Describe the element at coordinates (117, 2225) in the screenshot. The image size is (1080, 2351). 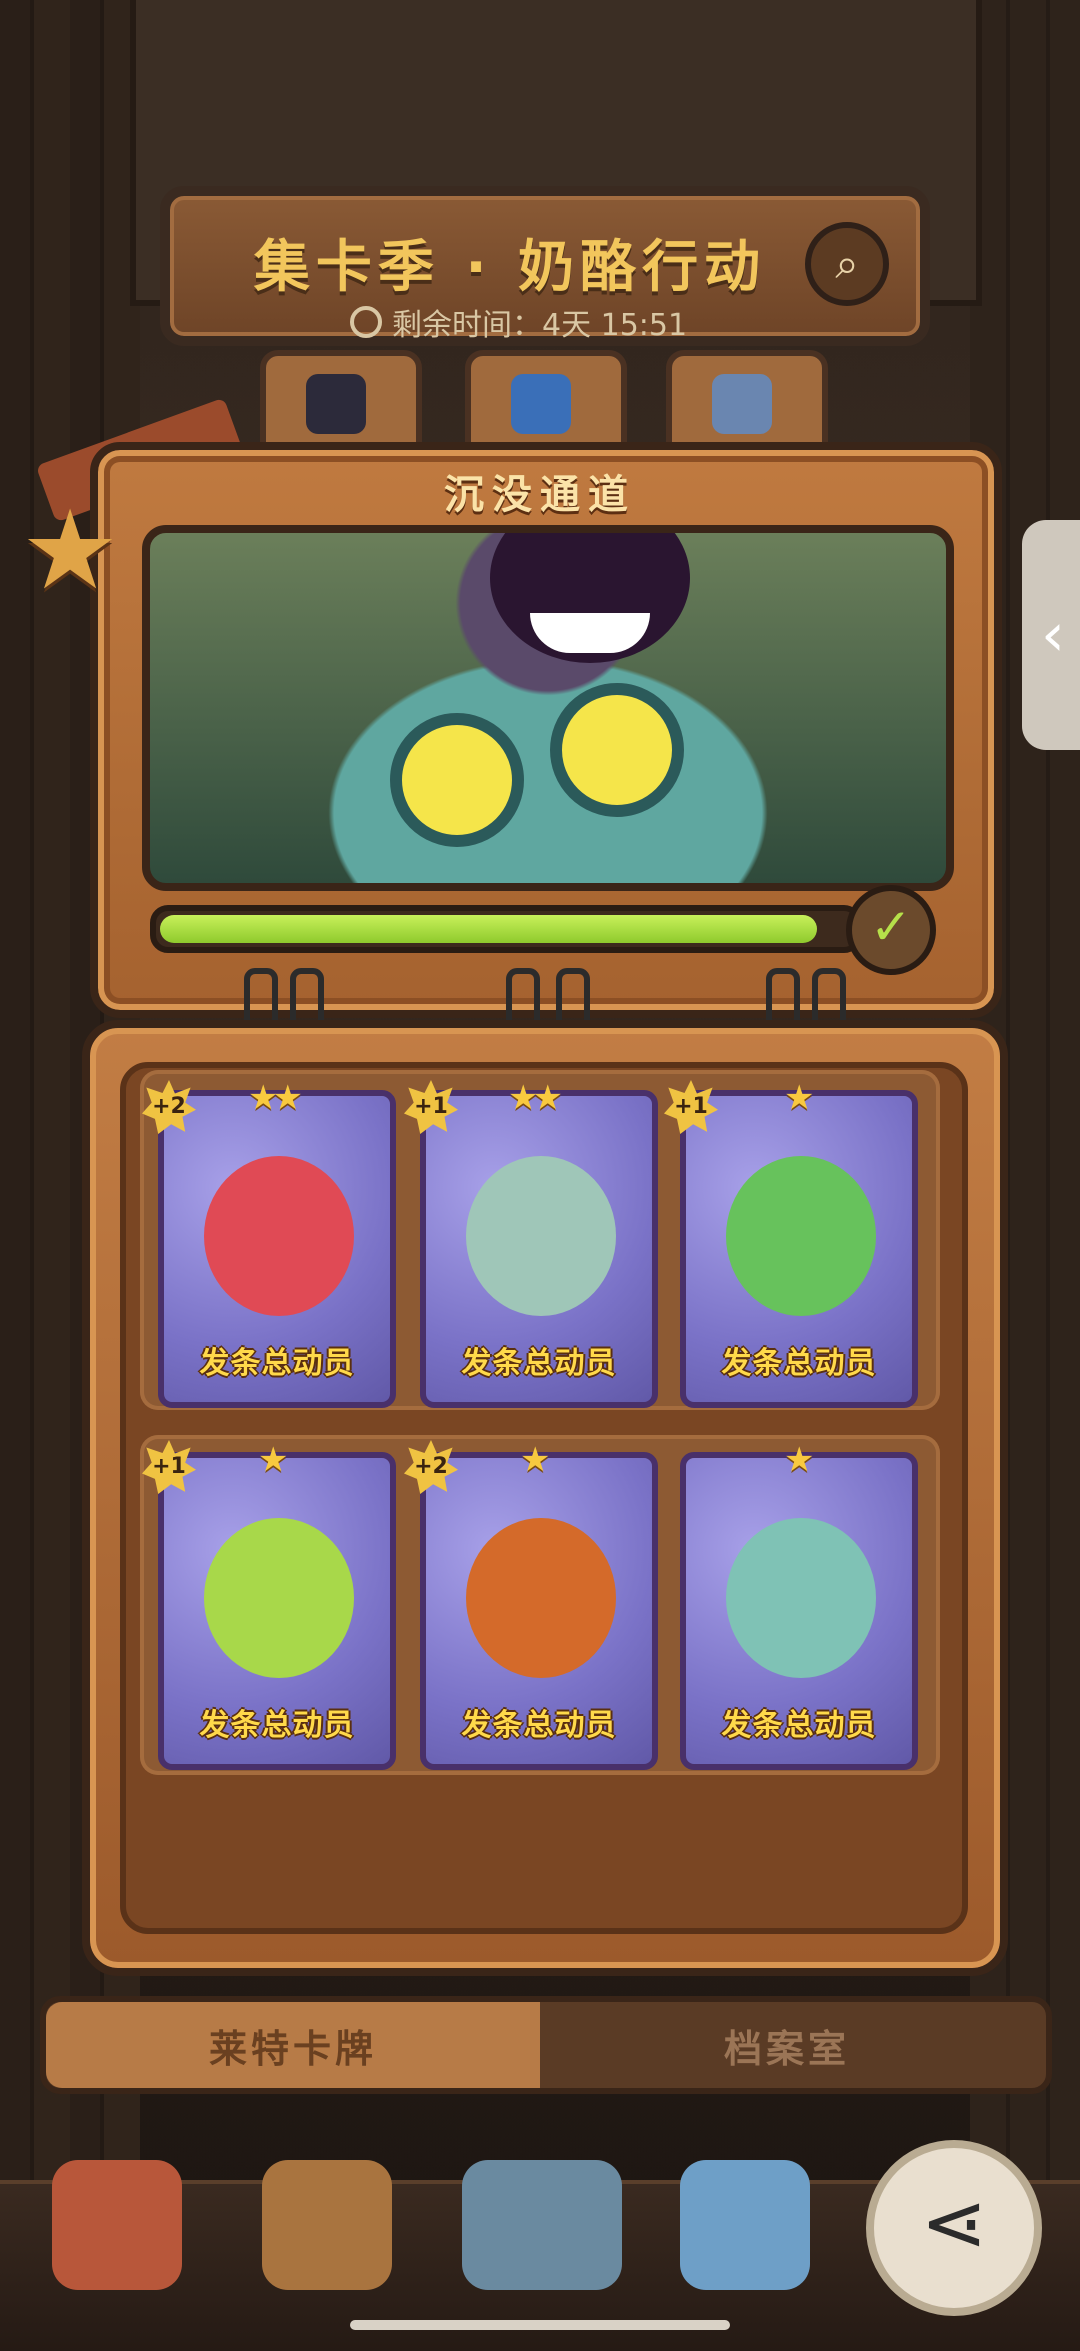
I see `nav-treasure-icon` at that location.